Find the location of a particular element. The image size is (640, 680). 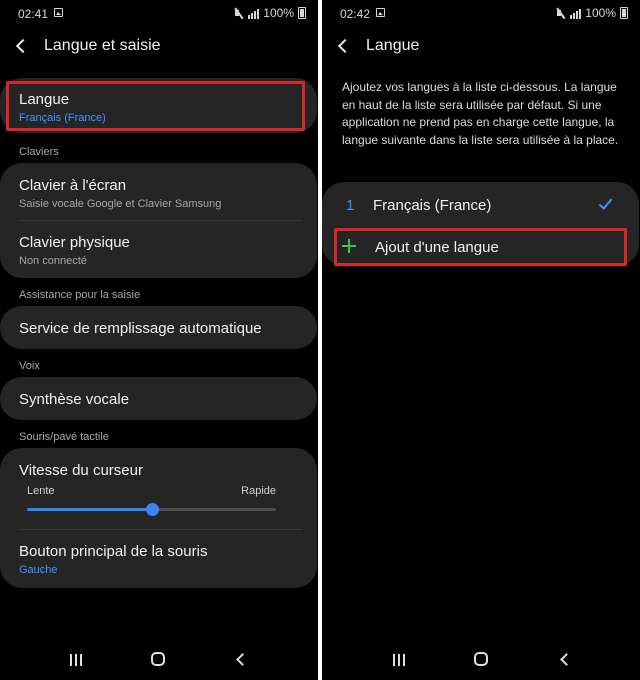

mouse-primary-button-item: Bouton principal de la souris Gauche is located at coordinates (160, 559).